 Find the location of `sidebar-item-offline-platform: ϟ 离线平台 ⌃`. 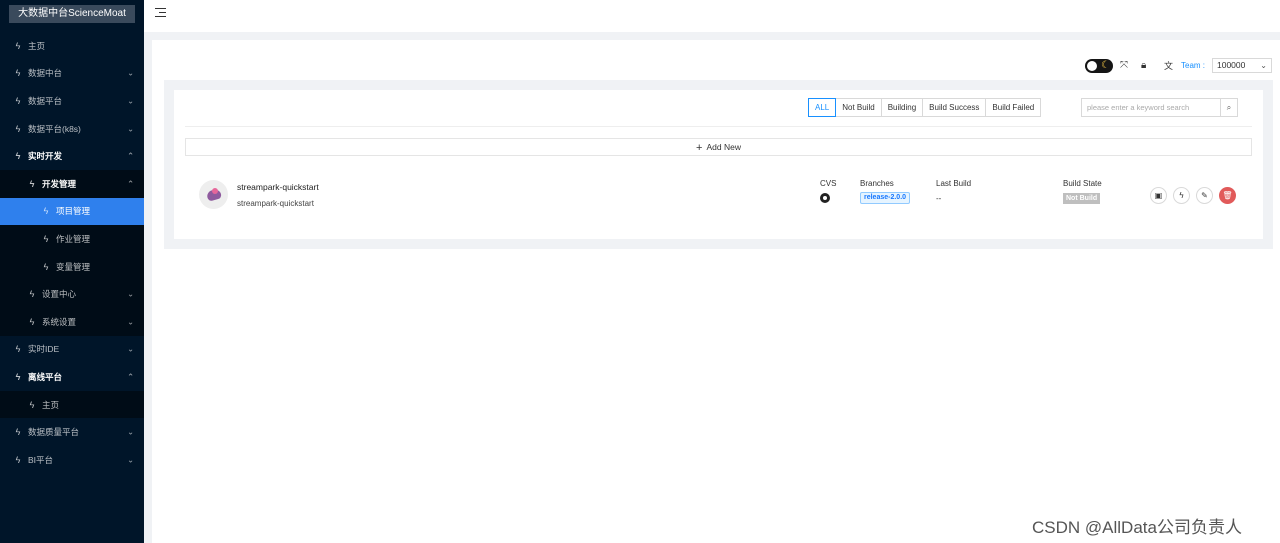

sidebar-item-offline-platform: ϟ 离线平台 ⌃ is located at coordinates (72, 377).